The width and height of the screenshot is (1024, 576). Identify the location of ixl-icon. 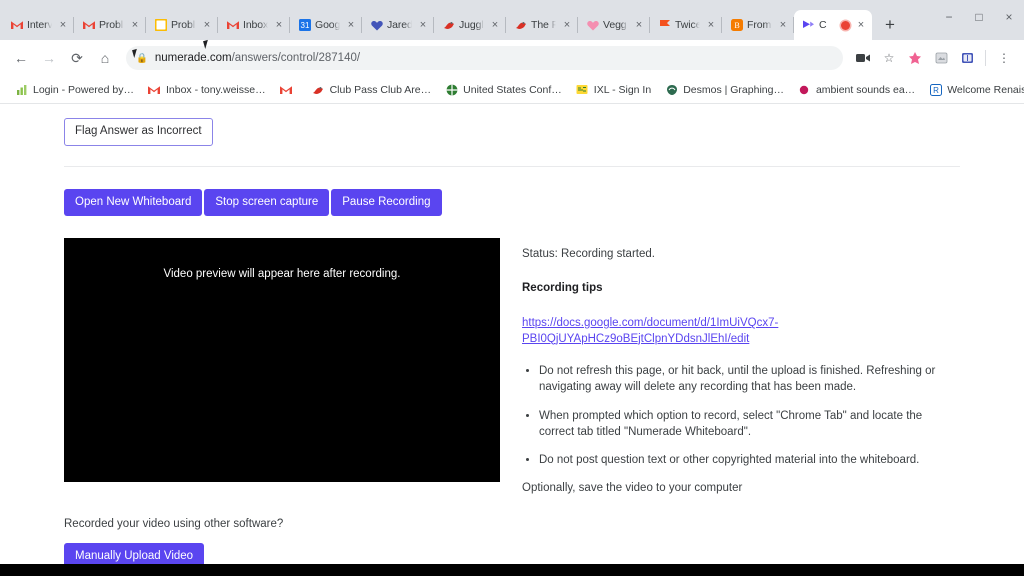
(582, 89).